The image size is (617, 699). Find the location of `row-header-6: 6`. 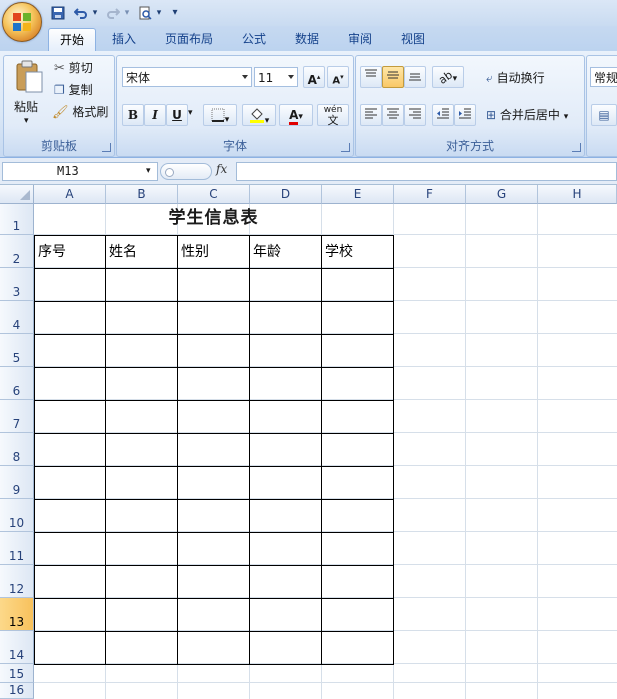

row-header-6: 6 is located at coordinates (17, 383).